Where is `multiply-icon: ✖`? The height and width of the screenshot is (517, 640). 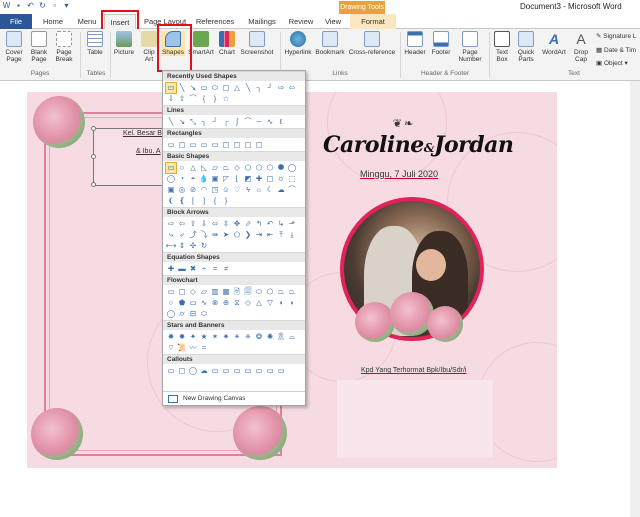 multiply-icon: ✖ is located at coordinates (193, 269).